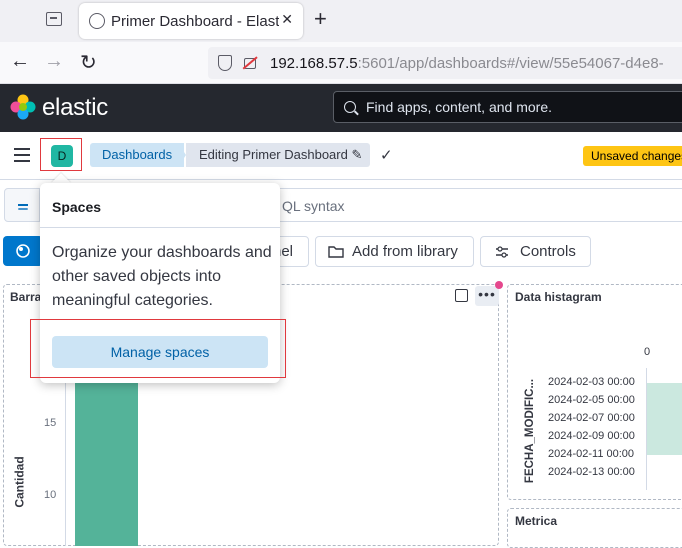 The height and width of the screenshot is (548, 682). What do you see at coordinates (350, 107) in the screenshot?
I see `search-icon` at bounding box center [350, 107].